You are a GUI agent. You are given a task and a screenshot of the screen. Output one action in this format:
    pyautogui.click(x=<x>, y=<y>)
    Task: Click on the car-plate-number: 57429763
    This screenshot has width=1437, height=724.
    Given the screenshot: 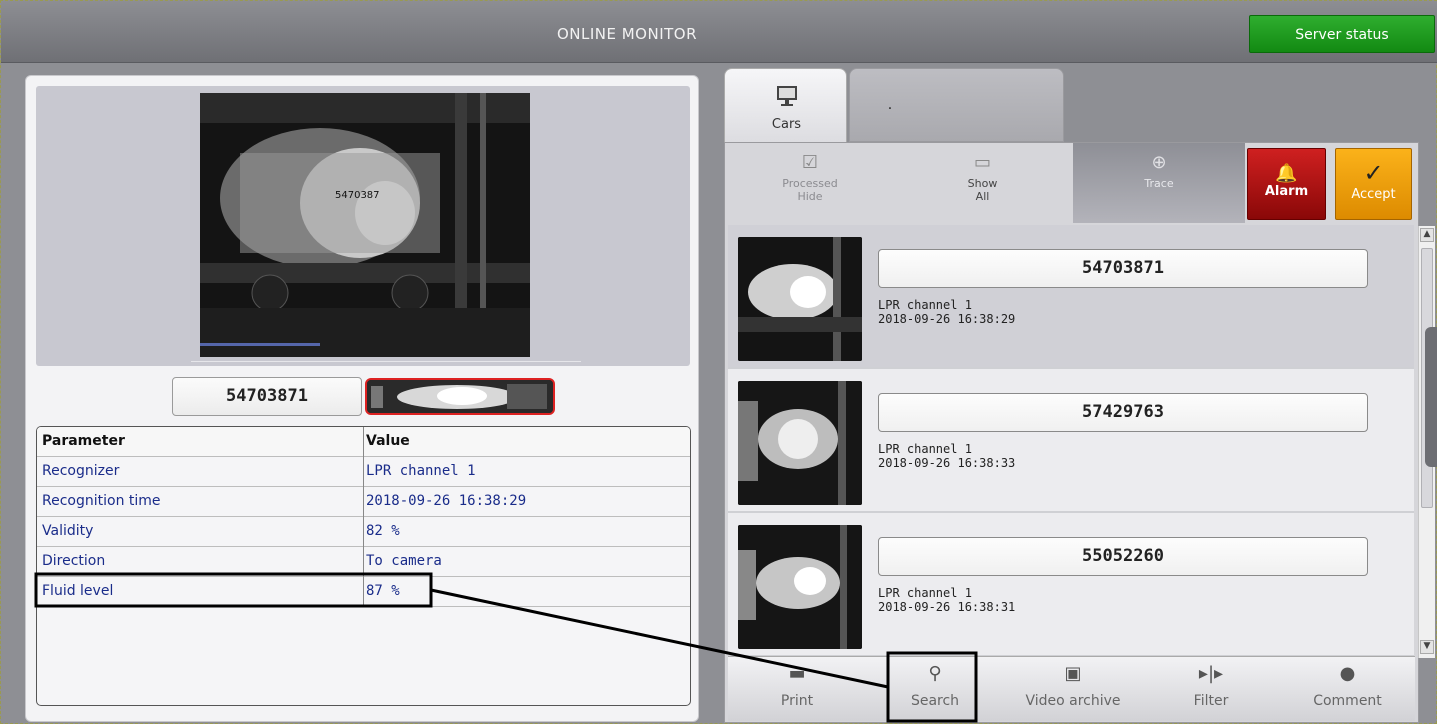 What is the action you would take?
    pyautogui.click(x=1123, y=412)
    